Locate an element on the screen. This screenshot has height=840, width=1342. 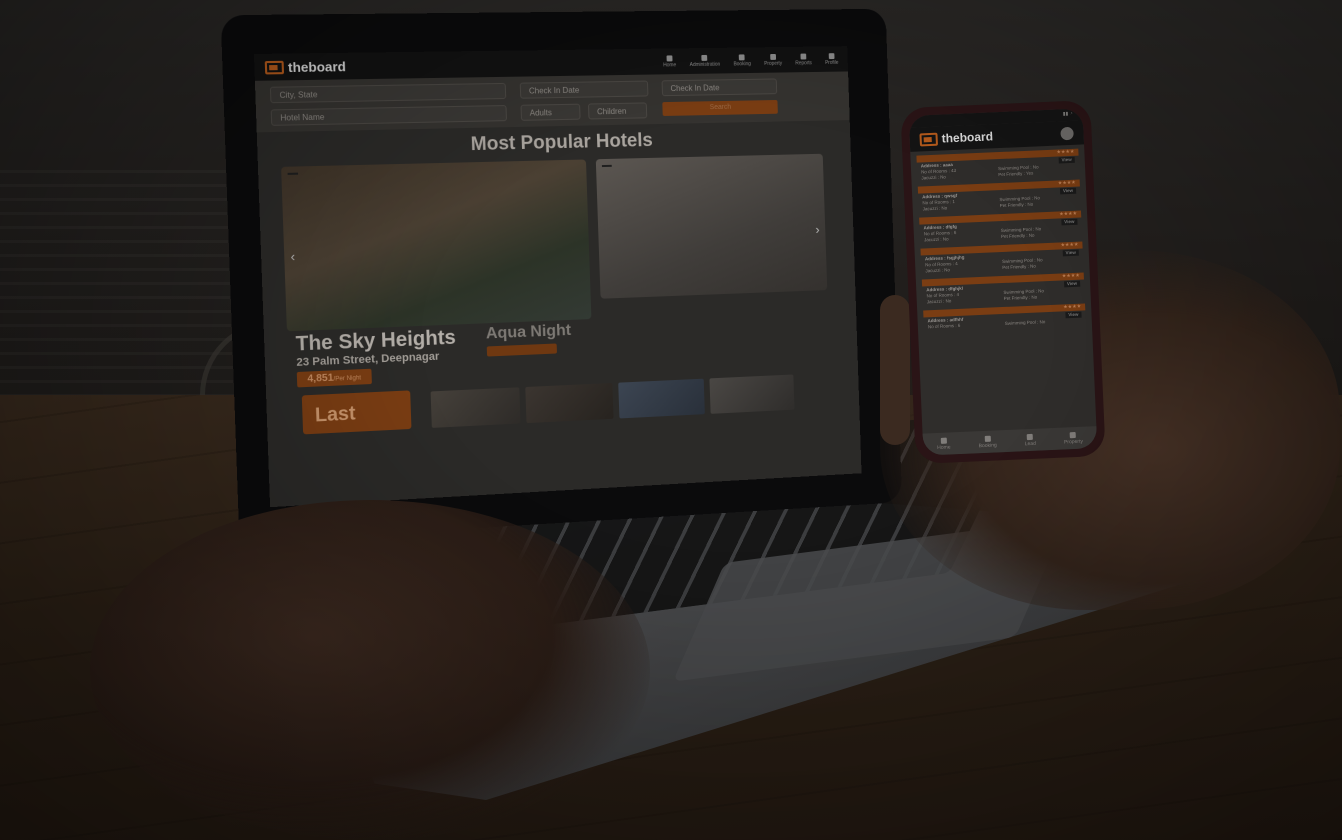
nav-home: Home is located at coordinates (670, 61).